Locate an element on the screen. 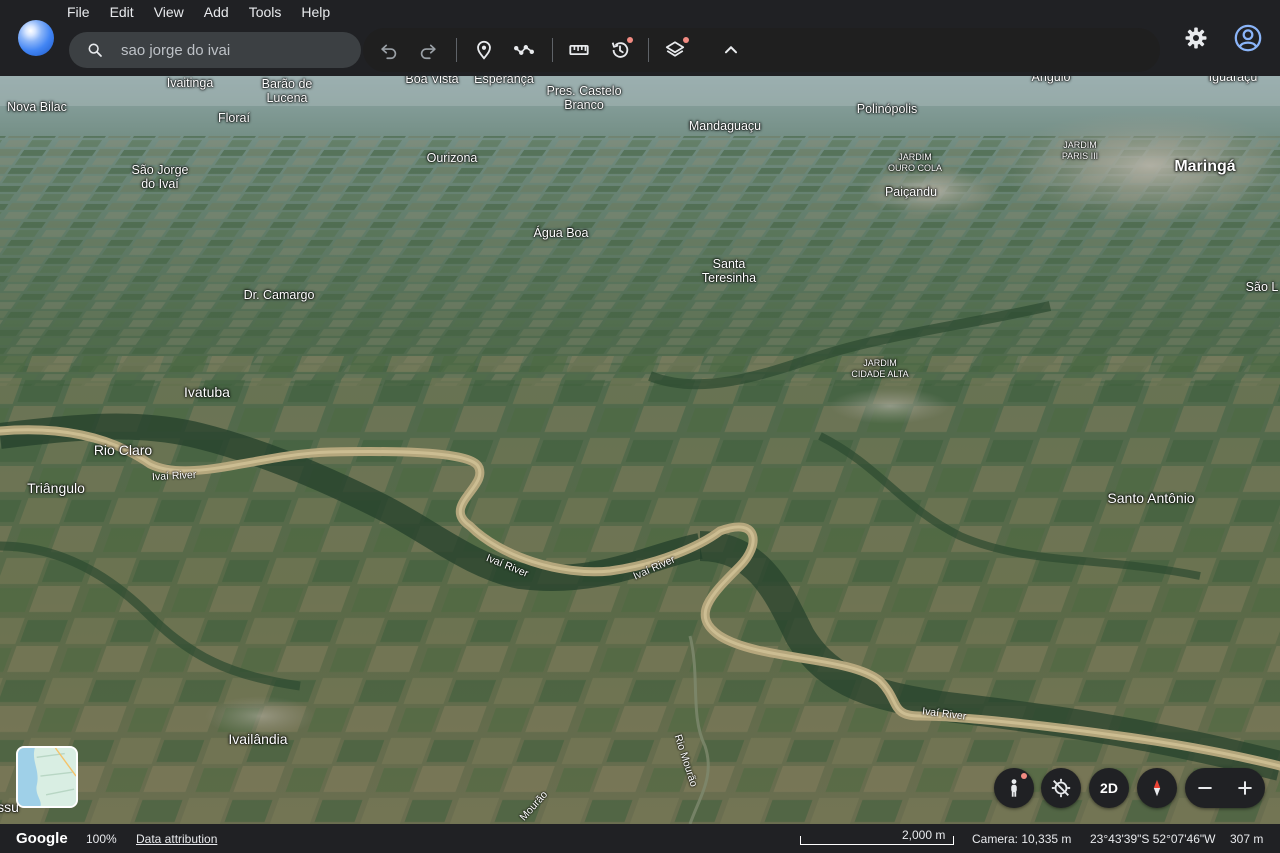 Image resolution: width=1280 pixels, height=853 pixels. reset-tilt-button is located at coordinates (1061, 788).